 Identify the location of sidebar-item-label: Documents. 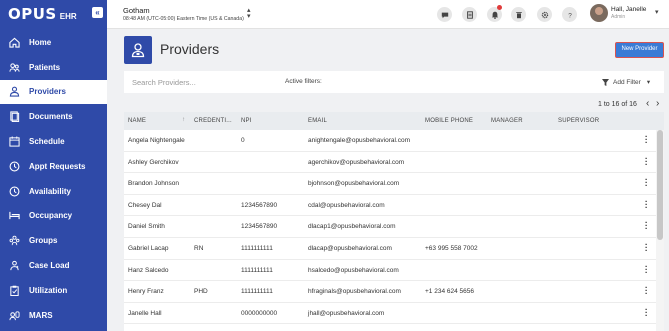
(51, 117).